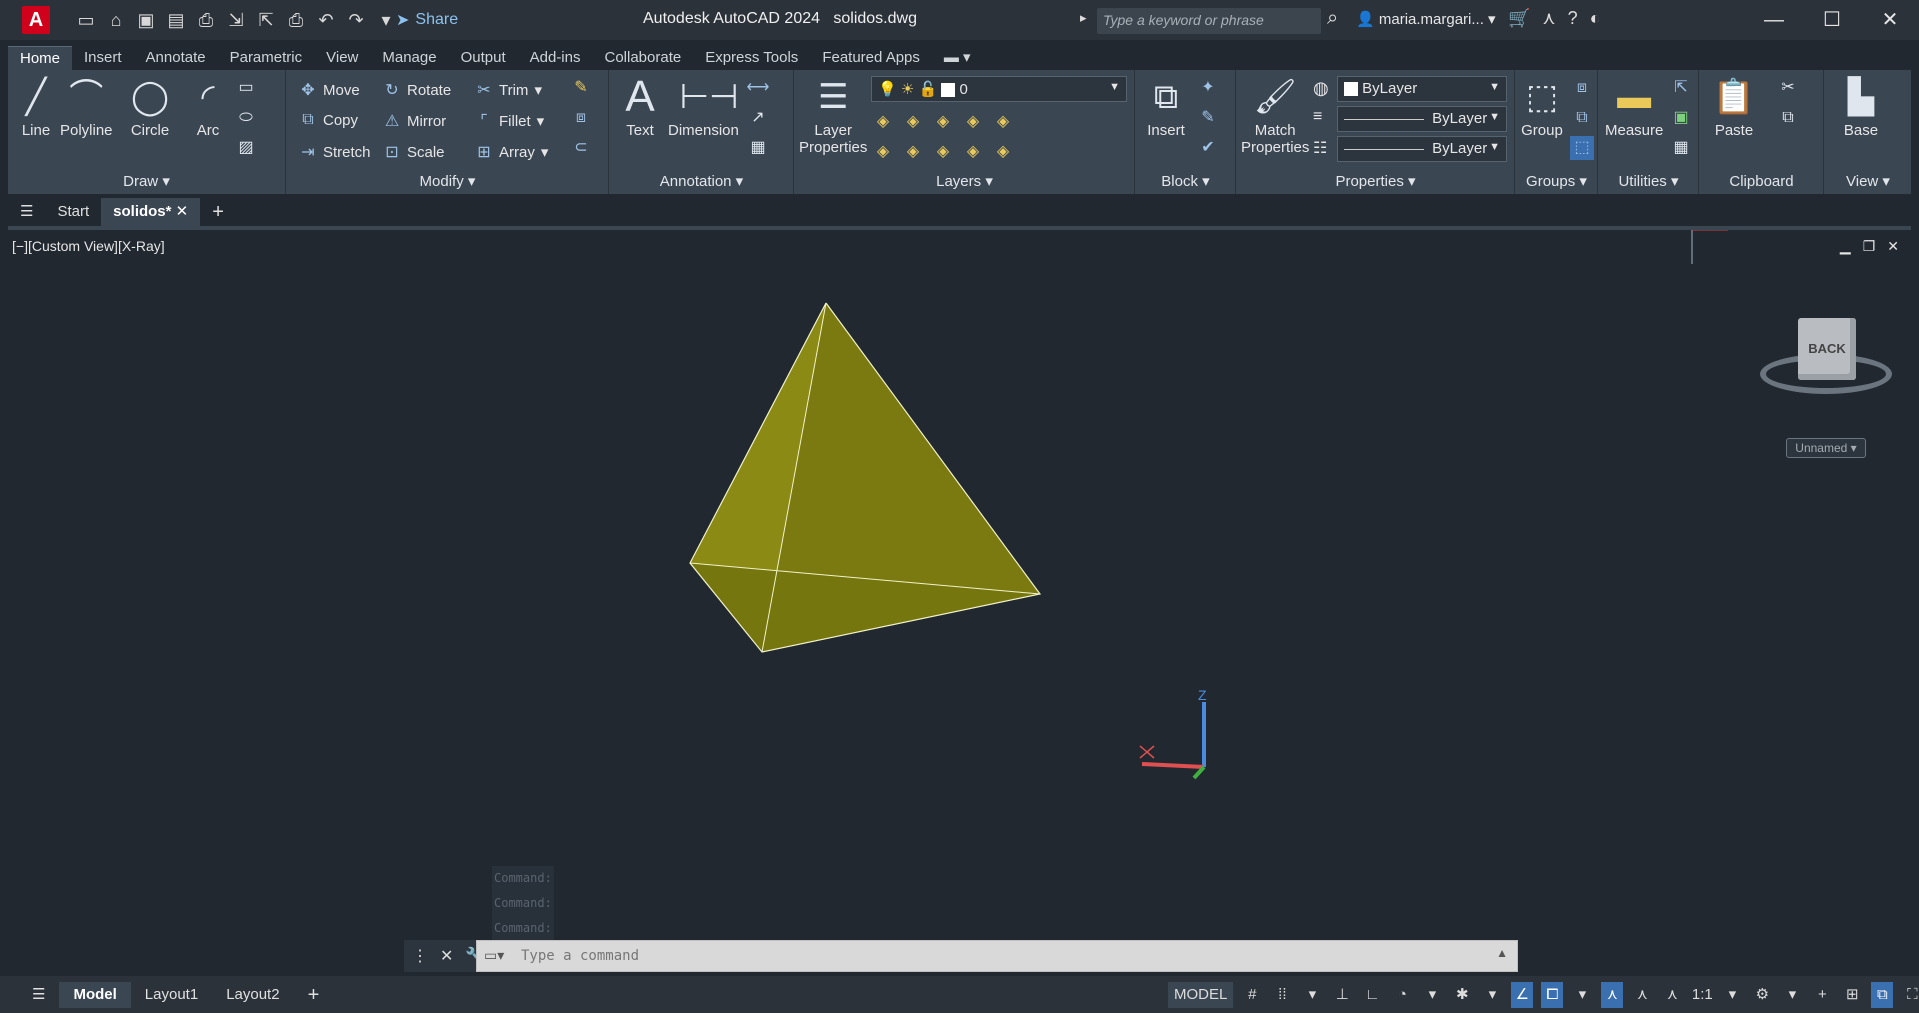  Describe the element at coordinates (409, 58) in the screenshot. I see `tab-manage: Manage` at that location.